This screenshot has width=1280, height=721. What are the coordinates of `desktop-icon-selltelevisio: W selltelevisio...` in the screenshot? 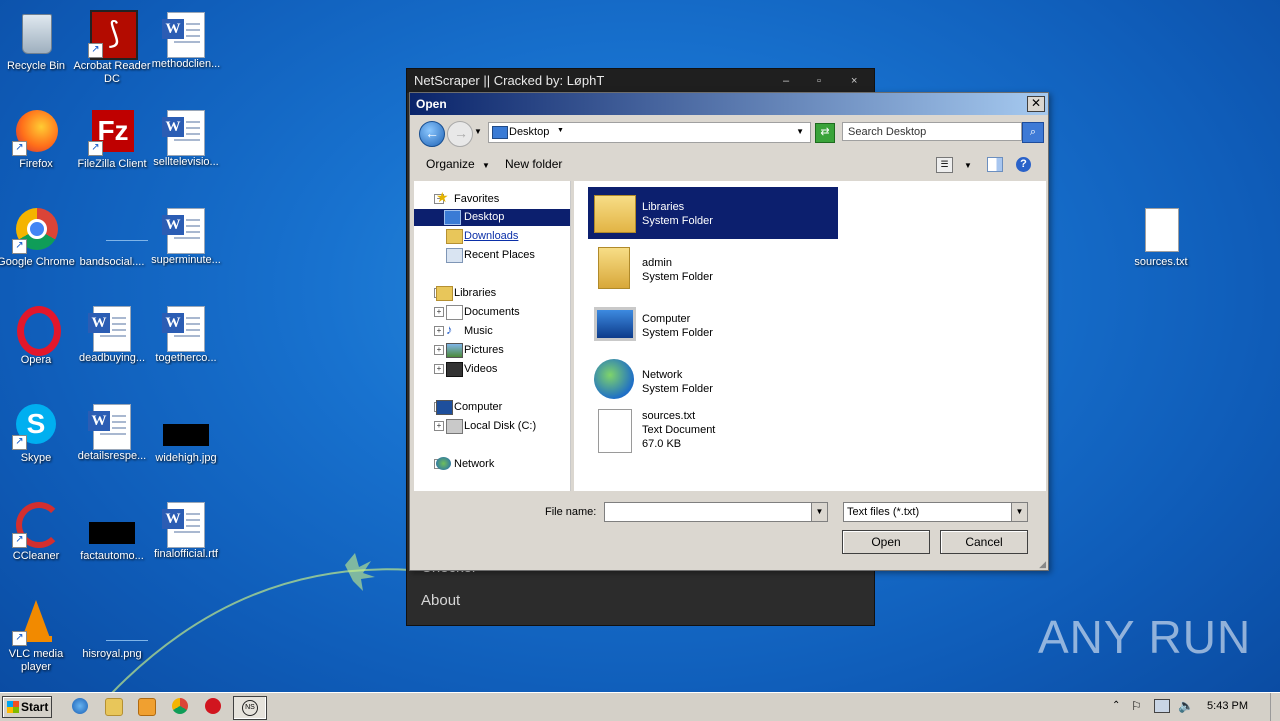 It's located at (186, 149).